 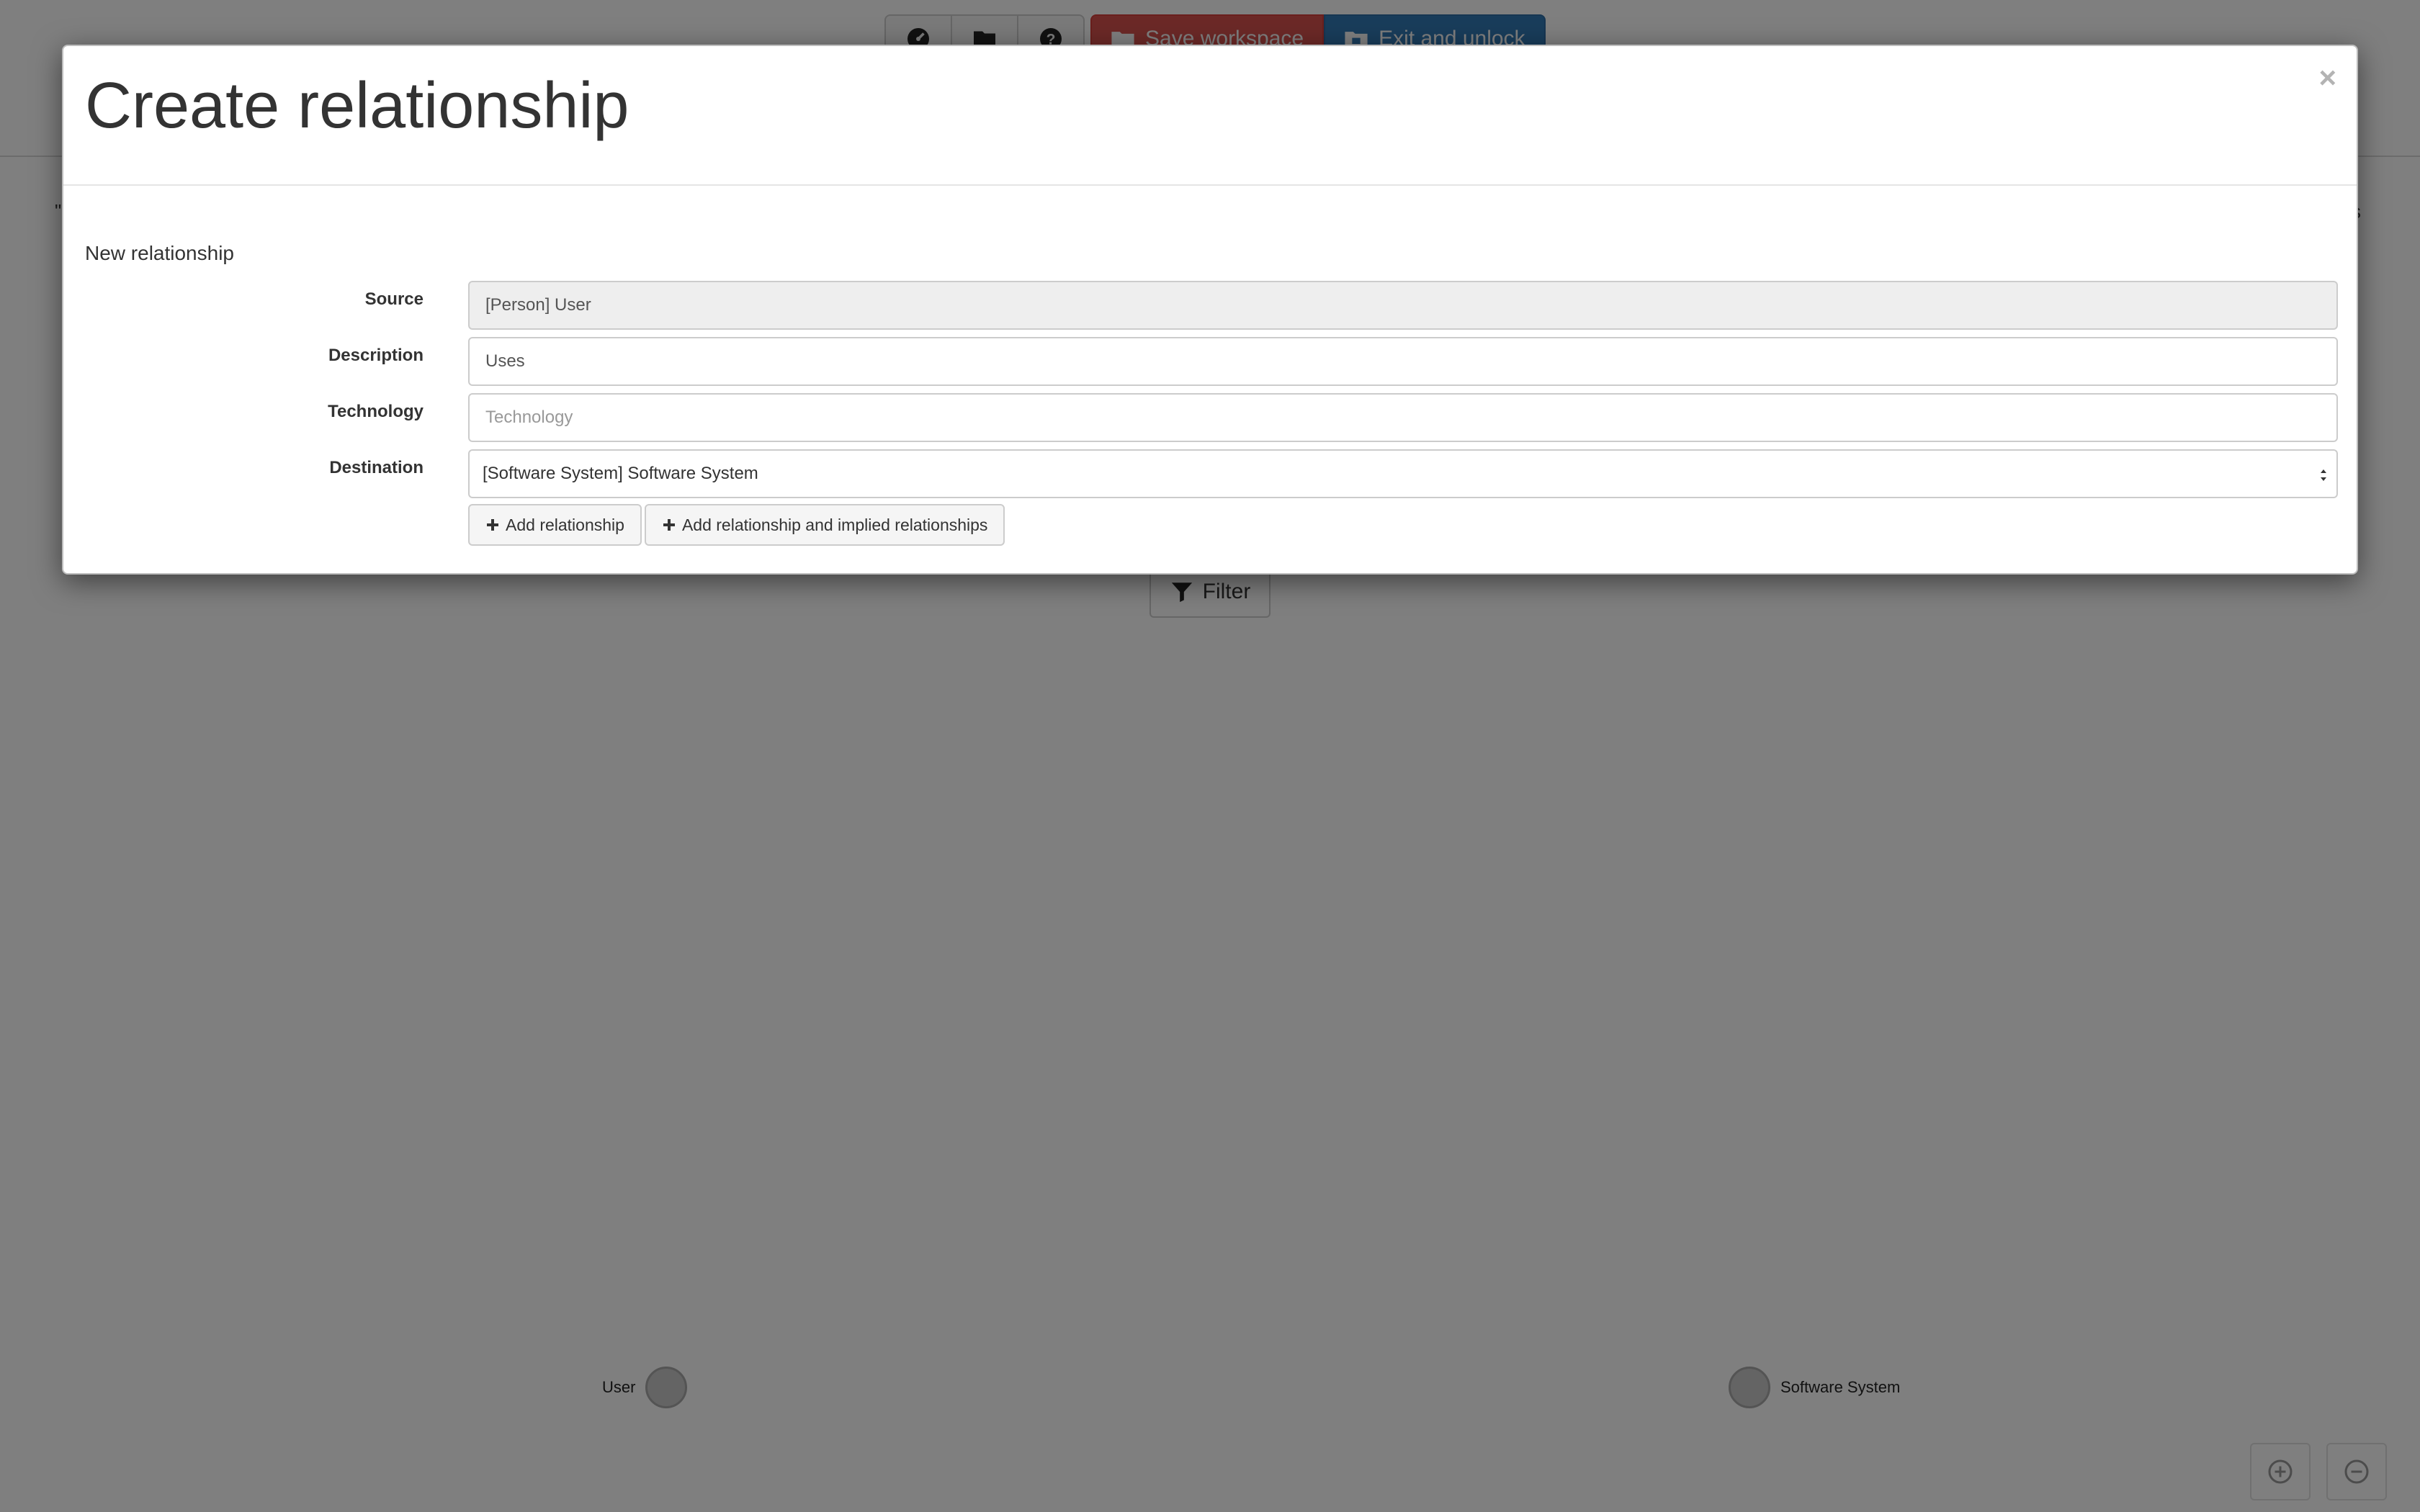 I want to click on source-row: Source, so click(x=1211, y=305).